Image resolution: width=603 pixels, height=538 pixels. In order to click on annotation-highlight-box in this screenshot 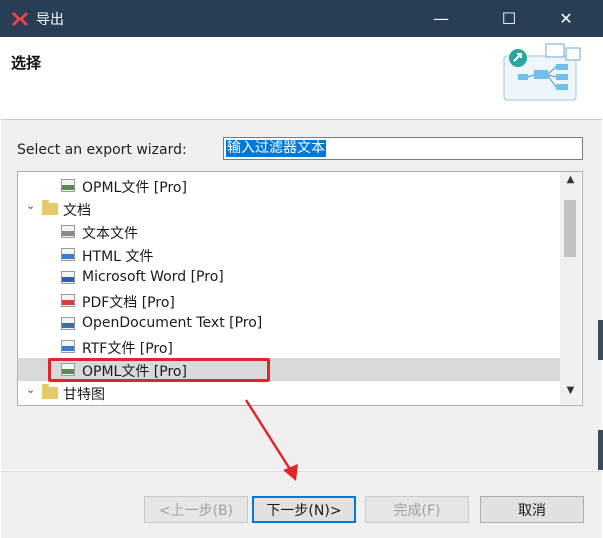, I will do `click(159, 370)`.